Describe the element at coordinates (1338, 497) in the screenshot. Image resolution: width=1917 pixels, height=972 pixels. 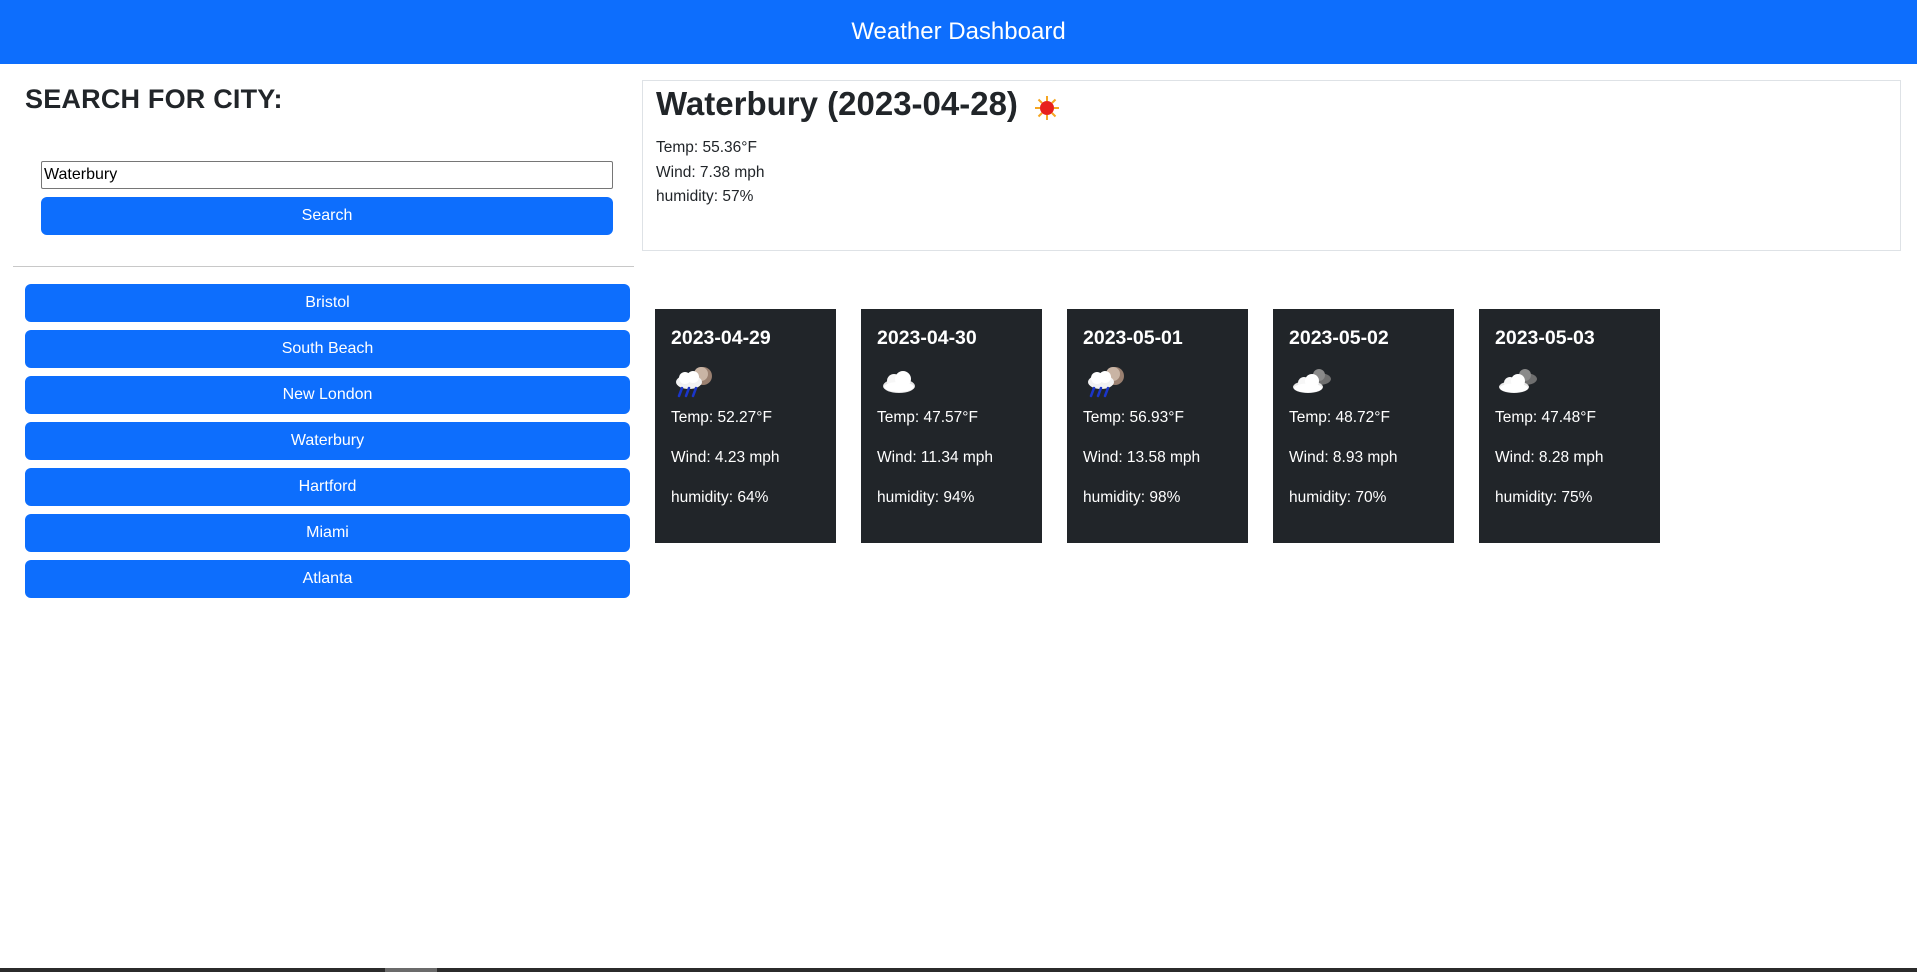
I see `forecast-humidity: humidity: 70%` at that location.